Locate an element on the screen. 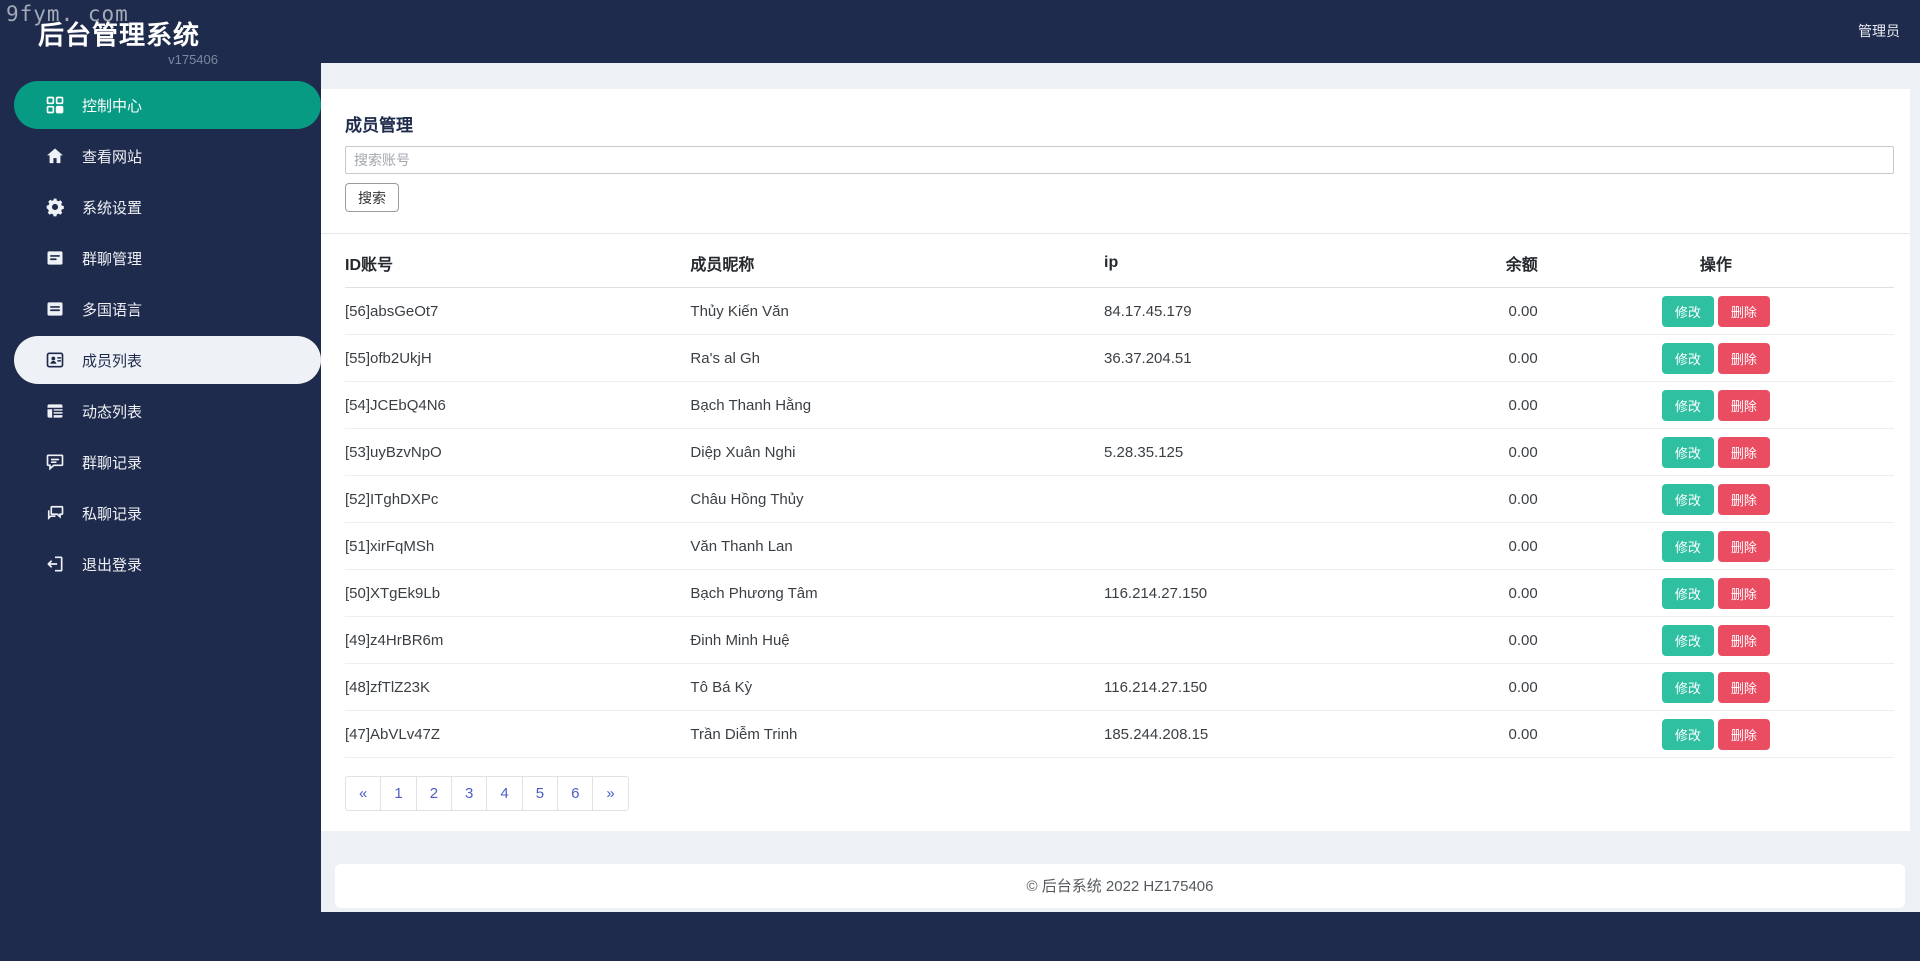  cell-id: [55]ofb2UkjH is located at coordinates (518, 358).